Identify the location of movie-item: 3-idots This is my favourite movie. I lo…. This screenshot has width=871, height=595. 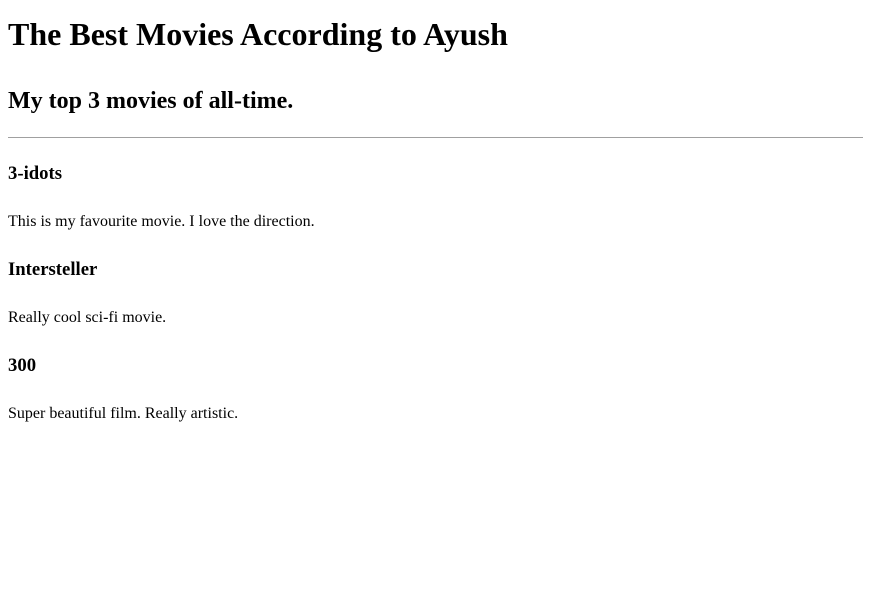
(435, 197).